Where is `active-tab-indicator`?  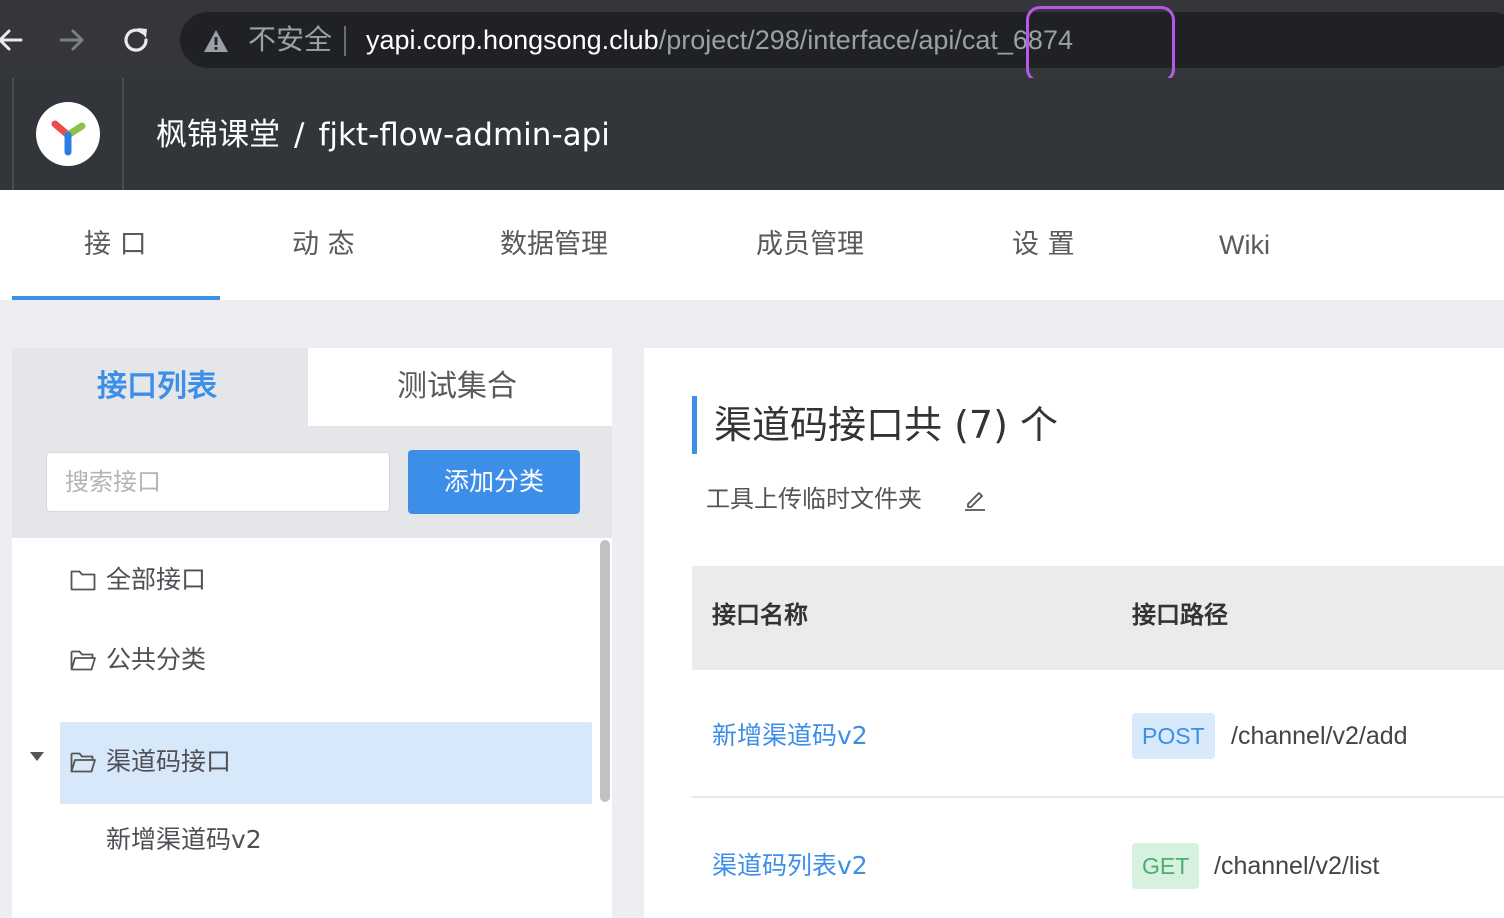 active-tab-indicator is located at coordinates (116, 298).